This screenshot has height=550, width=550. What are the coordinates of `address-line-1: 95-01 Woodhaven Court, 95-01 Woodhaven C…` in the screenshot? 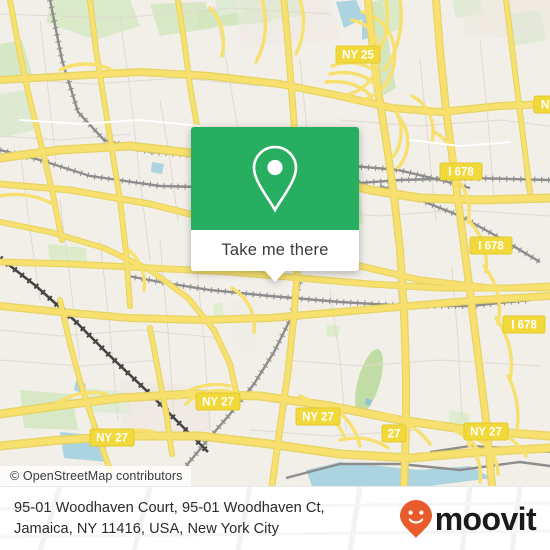 It's located at (169, 507).